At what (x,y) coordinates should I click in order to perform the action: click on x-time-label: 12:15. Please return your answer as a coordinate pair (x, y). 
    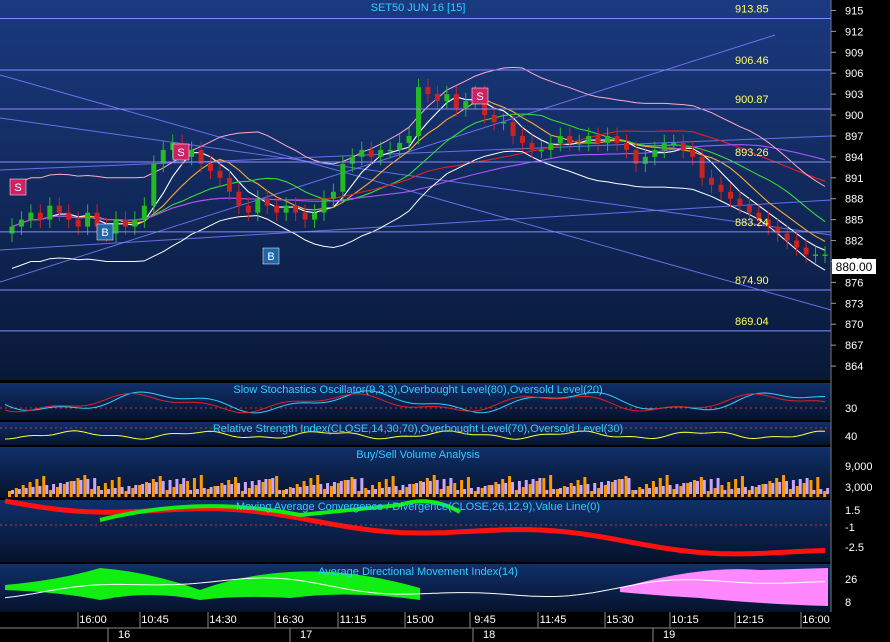
    Looking at the image, I should click on (750, 620).